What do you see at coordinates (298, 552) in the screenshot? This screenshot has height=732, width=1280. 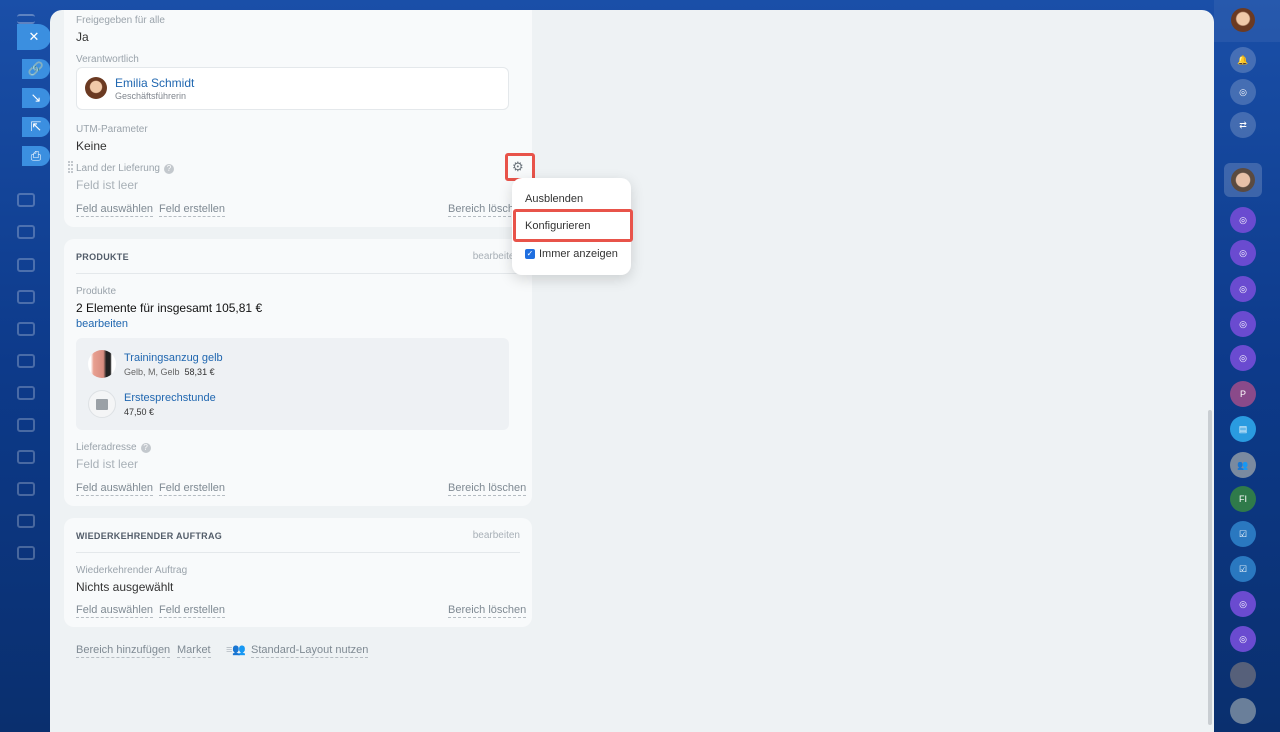 I see `divider` at bounding box center [298, 552].